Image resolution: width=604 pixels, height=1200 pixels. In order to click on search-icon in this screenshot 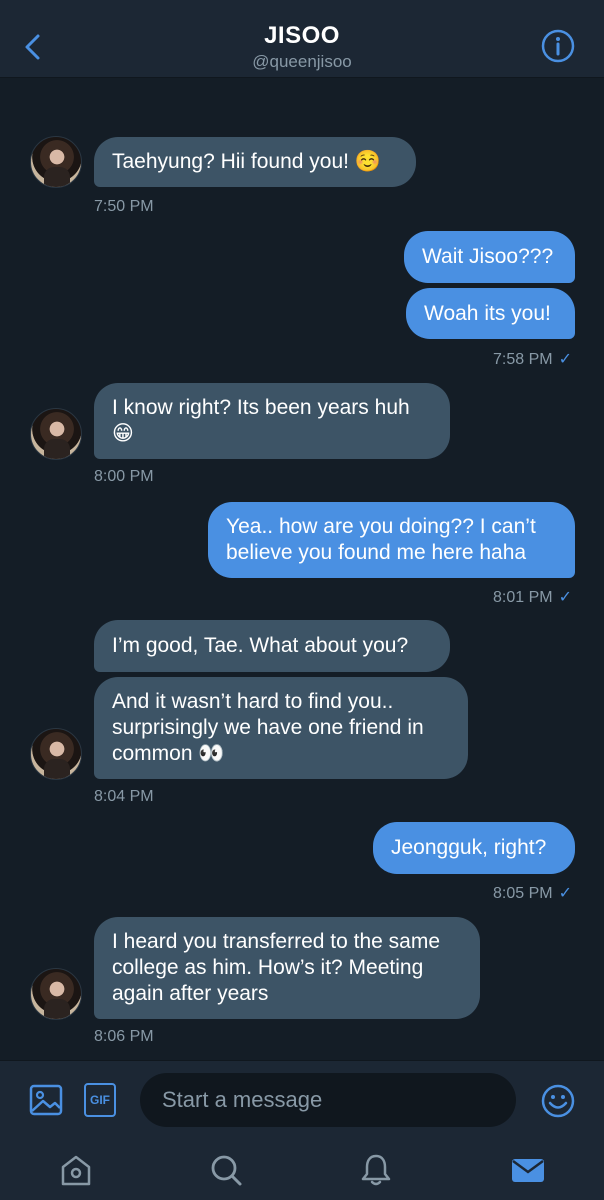, I will do `click(226, 1170)`.